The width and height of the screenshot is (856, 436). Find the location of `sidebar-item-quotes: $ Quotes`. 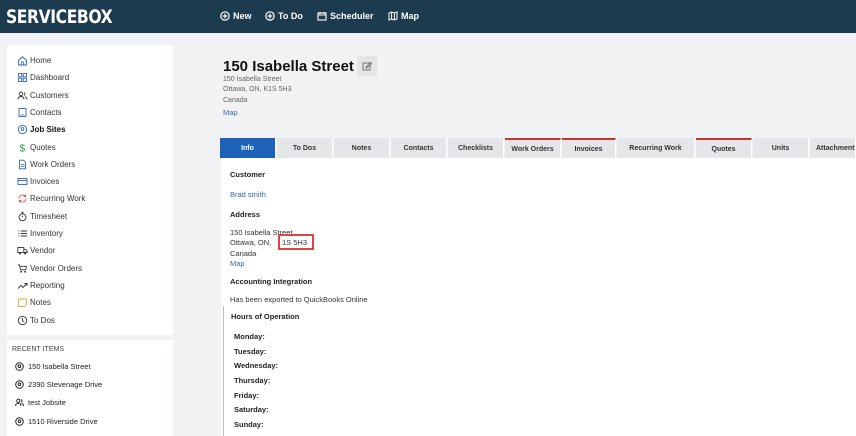

sidebar-item-quotes: $ Quotes is located at coordinates (36, 147).